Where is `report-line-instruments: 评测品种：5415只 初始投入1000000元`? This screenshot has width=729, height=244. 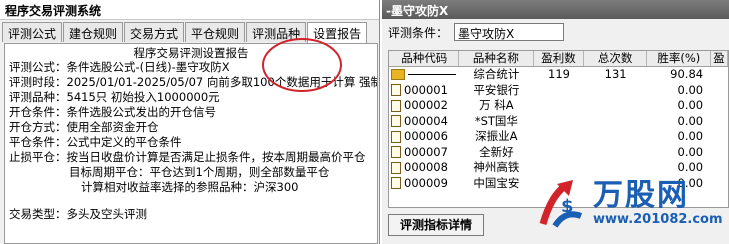 report-line-instruments: 评测品种：5415只 初始投入1000000元 is located at coordinates (114, 97).